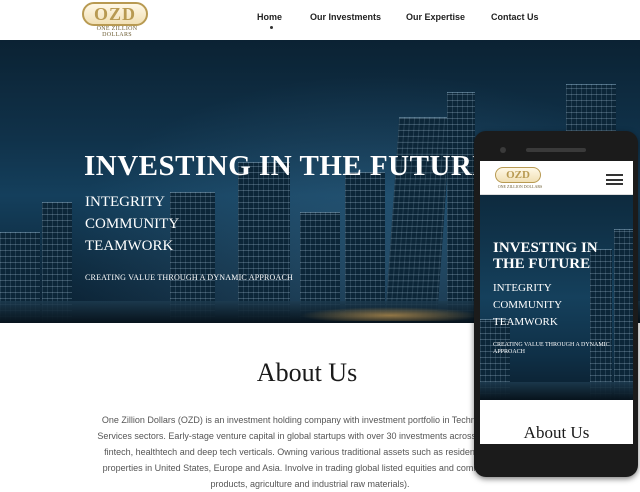 The width and height of the screenshot is (640, 492). What do you see at coordinates (269, 17) in the screenshot?
I see `nav-home: Home` at bounding box center [269, 17].